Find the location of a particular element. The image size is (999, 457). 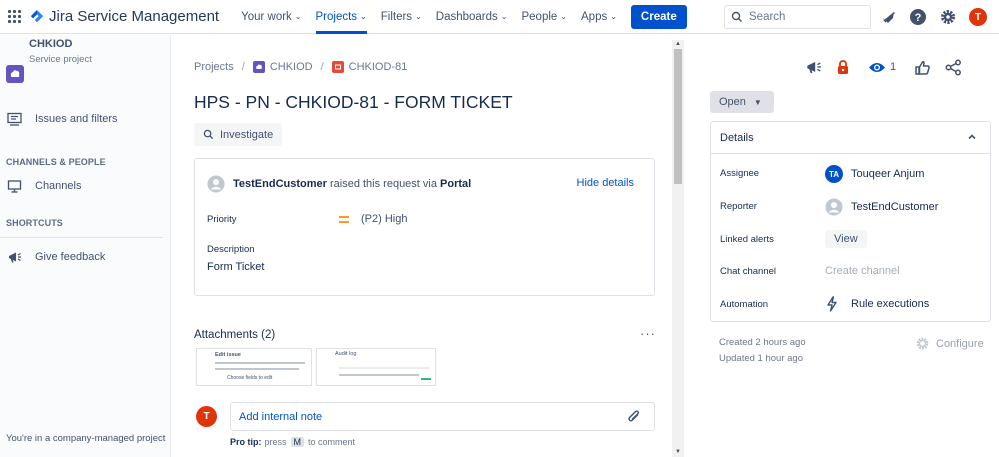

nav-apps: Apps ⌄ is located at coordinates (599, 17).